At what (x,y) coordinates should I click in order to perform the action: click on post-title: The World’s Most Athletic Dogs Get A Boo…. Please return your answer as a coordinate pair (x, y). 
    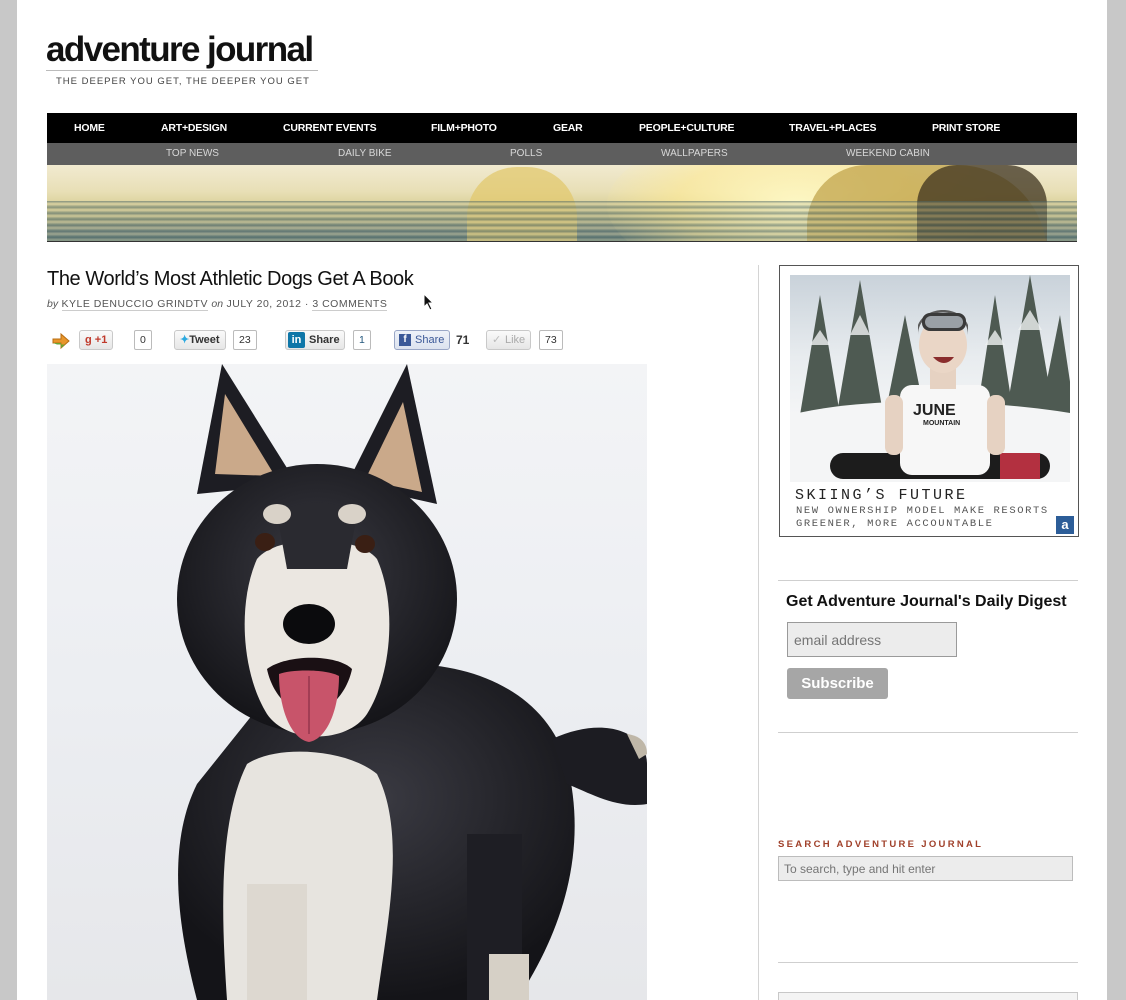
    Looking at the image, I should click on (230, 279).